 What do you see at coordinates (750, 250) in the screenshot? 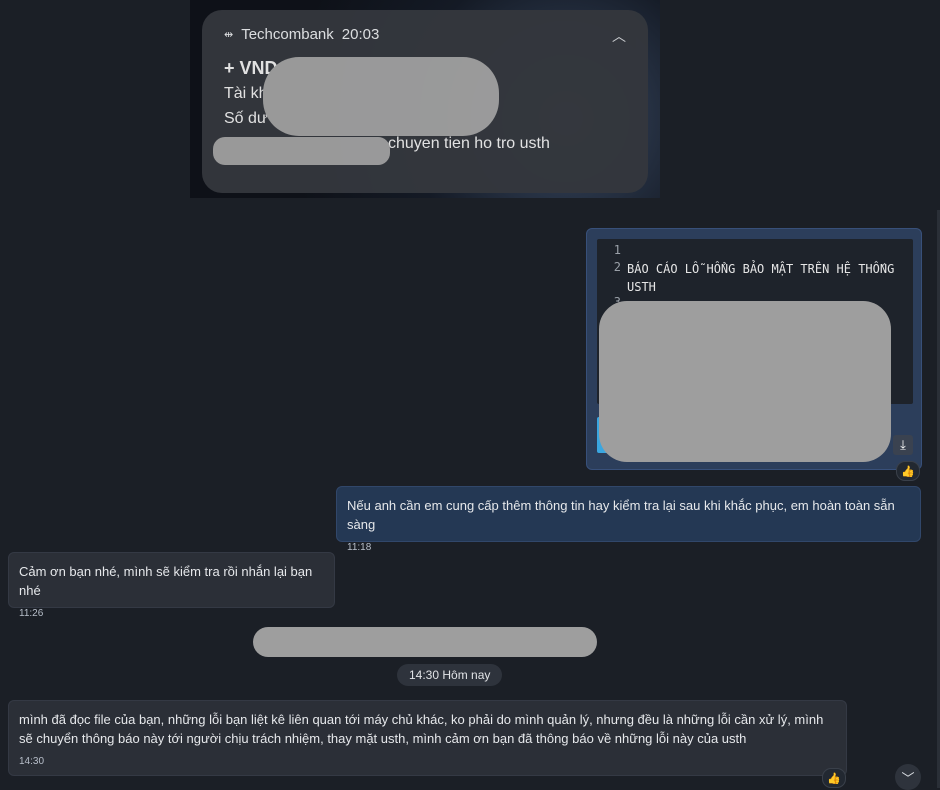
I see `code-line: 1` at bounding box center [750, 250].